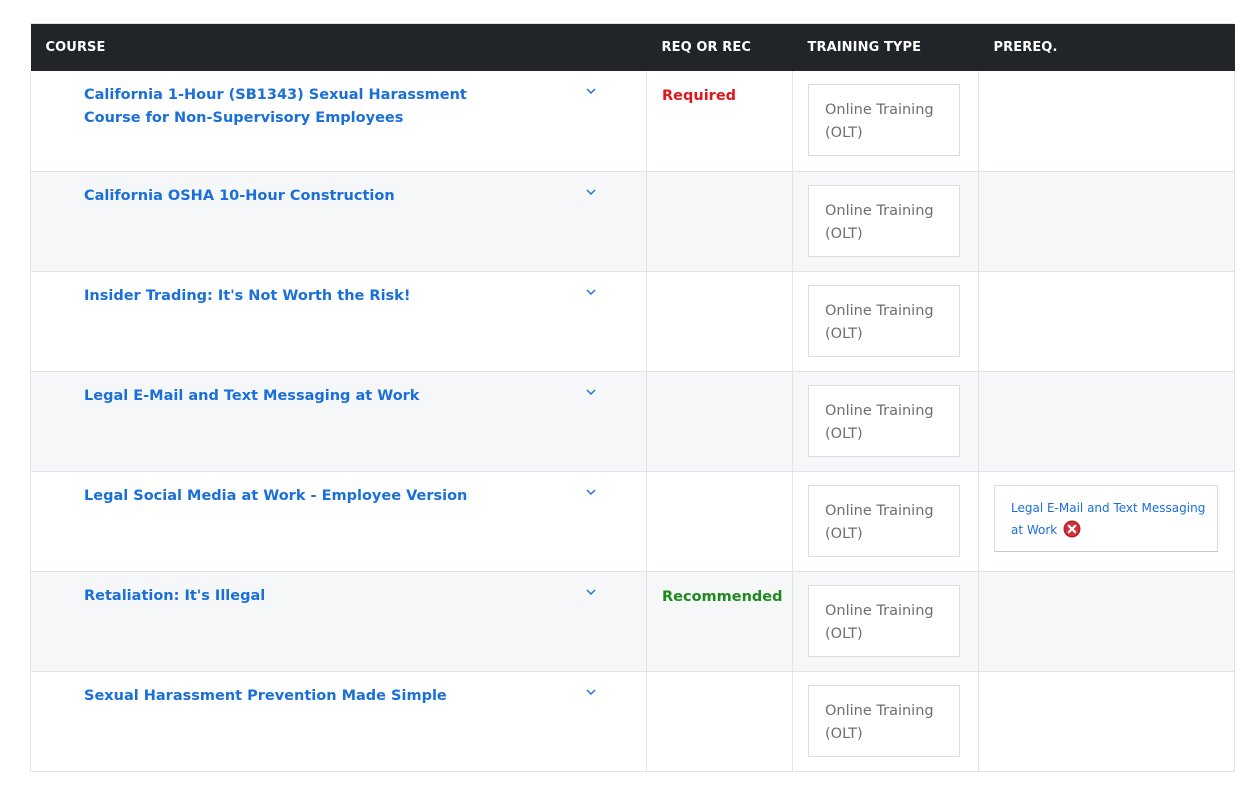  I want to click on course-cell: Legal E-Mail and Text Messaging at Work, so click(338, 421).